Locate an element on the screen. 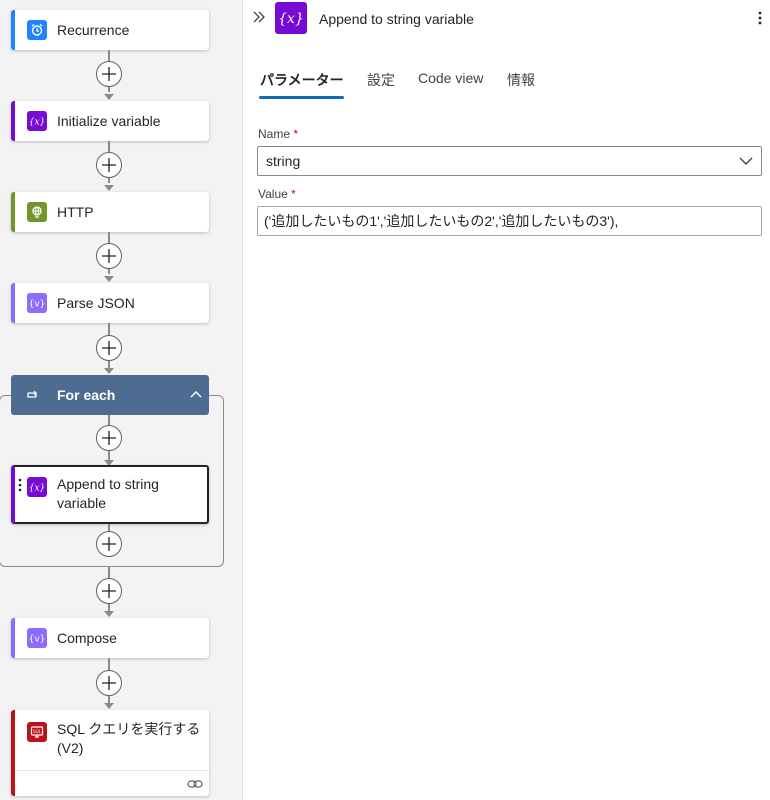 Image resolution: width=770 pixels, height=800 pixels. value-label-text: Value is located at coordinates (273, 194).